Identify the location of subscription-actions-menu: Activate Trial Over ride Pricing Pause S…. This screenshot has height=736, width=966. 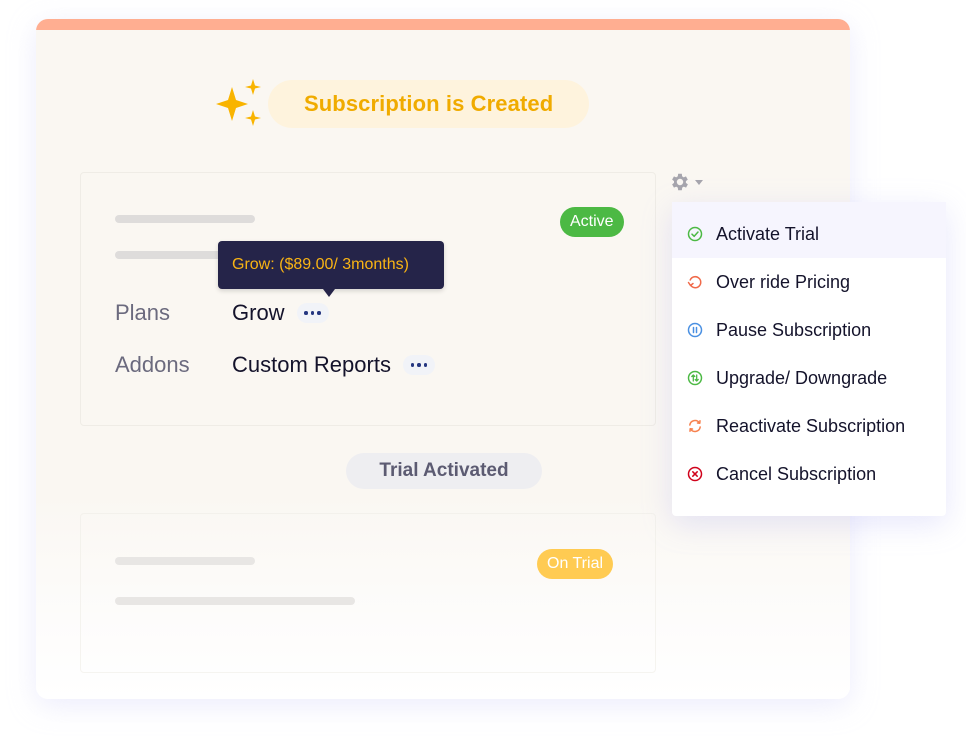
(809, 359).